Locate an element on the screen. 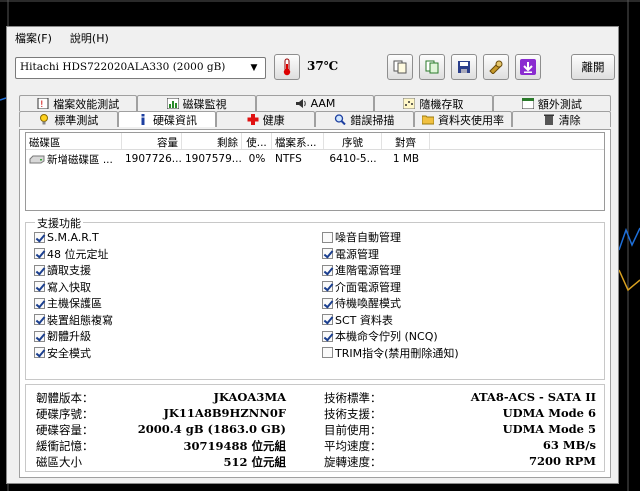  feature-checkbox: 48 位元定址 is located at coordinates (71, 254).